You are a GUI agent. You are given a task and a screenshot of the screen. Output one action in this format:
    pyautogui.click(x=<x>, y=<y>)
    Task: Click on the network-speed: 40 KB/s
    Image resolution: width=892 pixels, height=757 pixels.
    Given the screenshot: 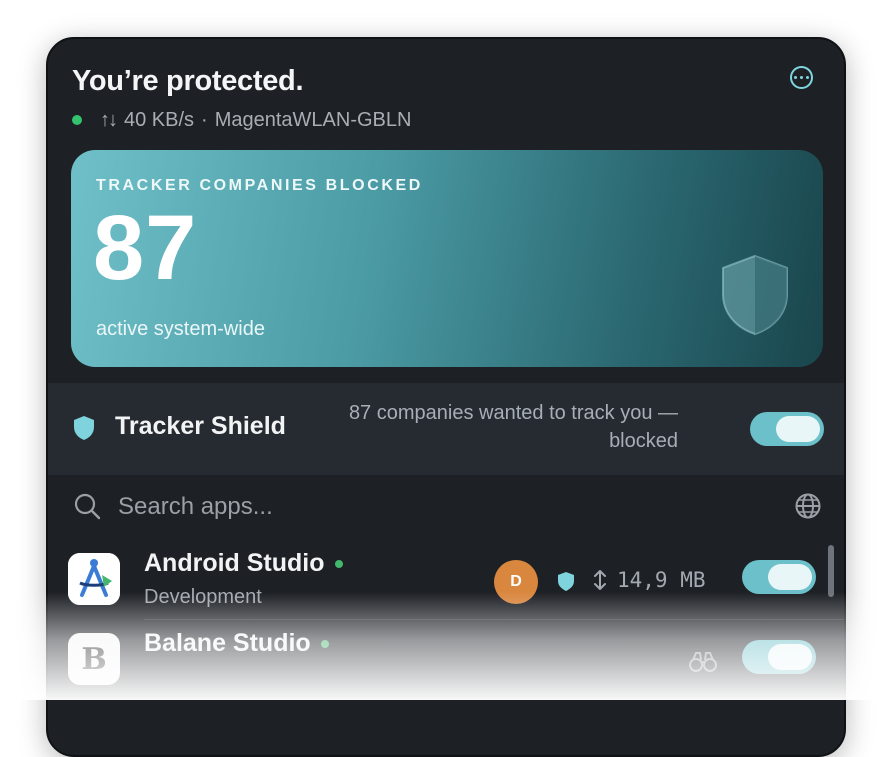 What is the action you would take?
    pyautogui.click(x=159, y=119)
    